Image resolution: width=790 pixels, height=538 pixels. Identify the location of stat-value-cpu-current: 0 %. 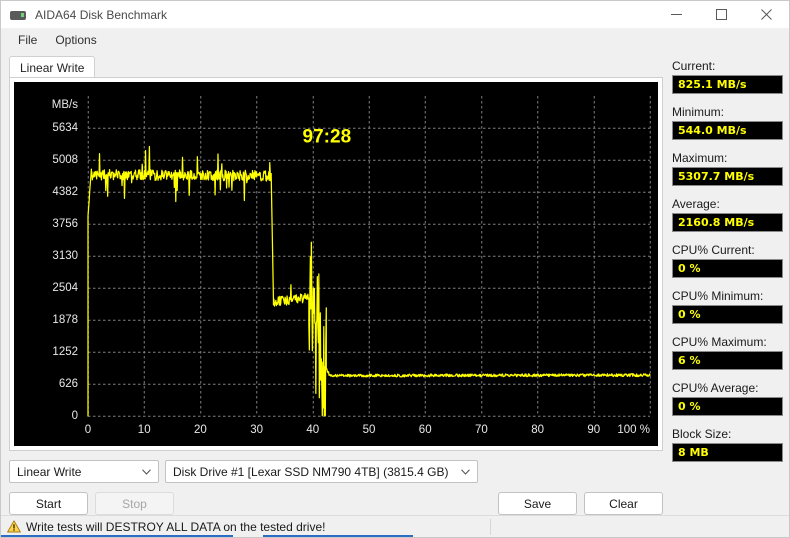
(727, 268).